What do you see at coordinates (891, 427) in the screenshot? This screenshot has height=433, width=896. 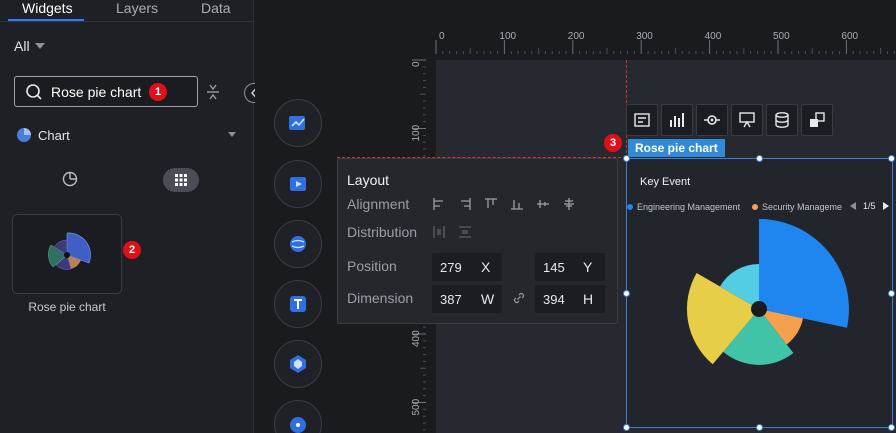 I see `resize-handle-bottom-right` at bounding box center [891, 427].